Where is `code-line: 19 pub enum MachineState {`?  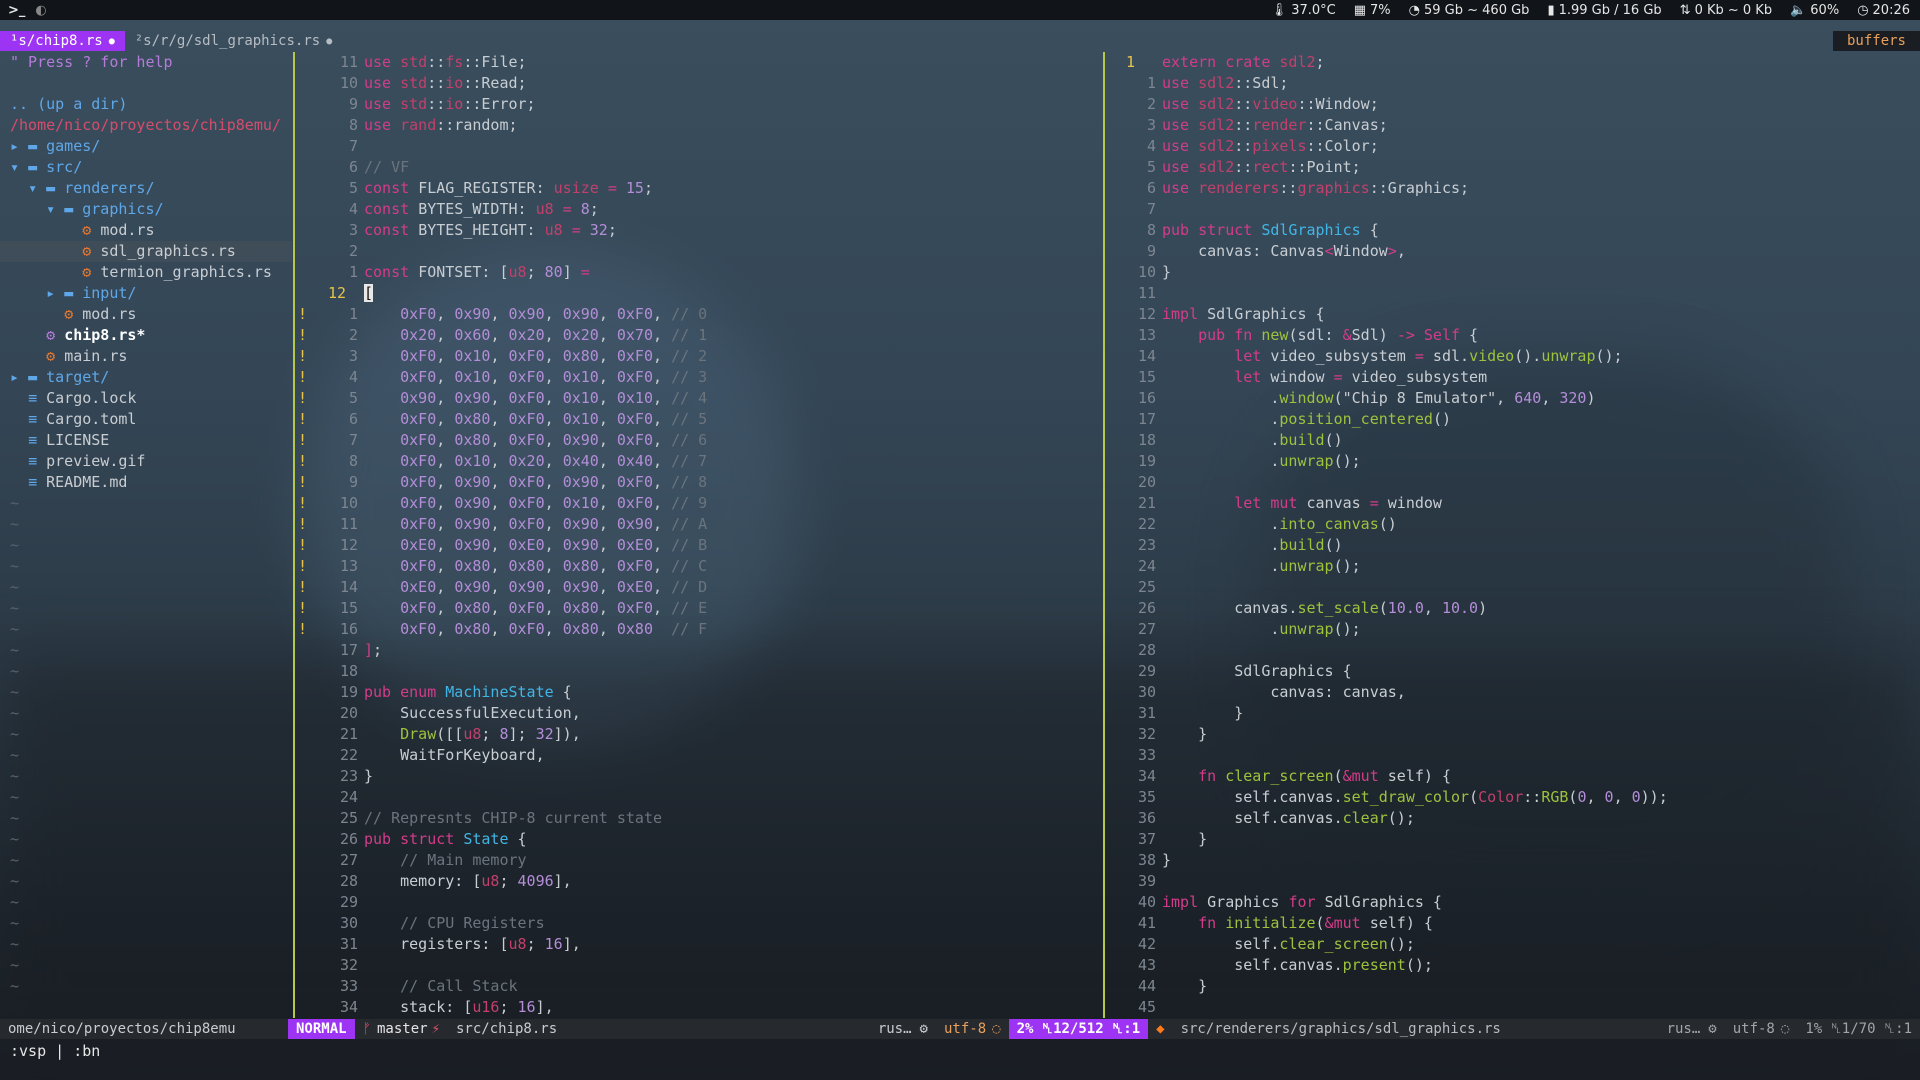
code-line: 19 pub enum MachineState { is located at coordinates (699, 692).